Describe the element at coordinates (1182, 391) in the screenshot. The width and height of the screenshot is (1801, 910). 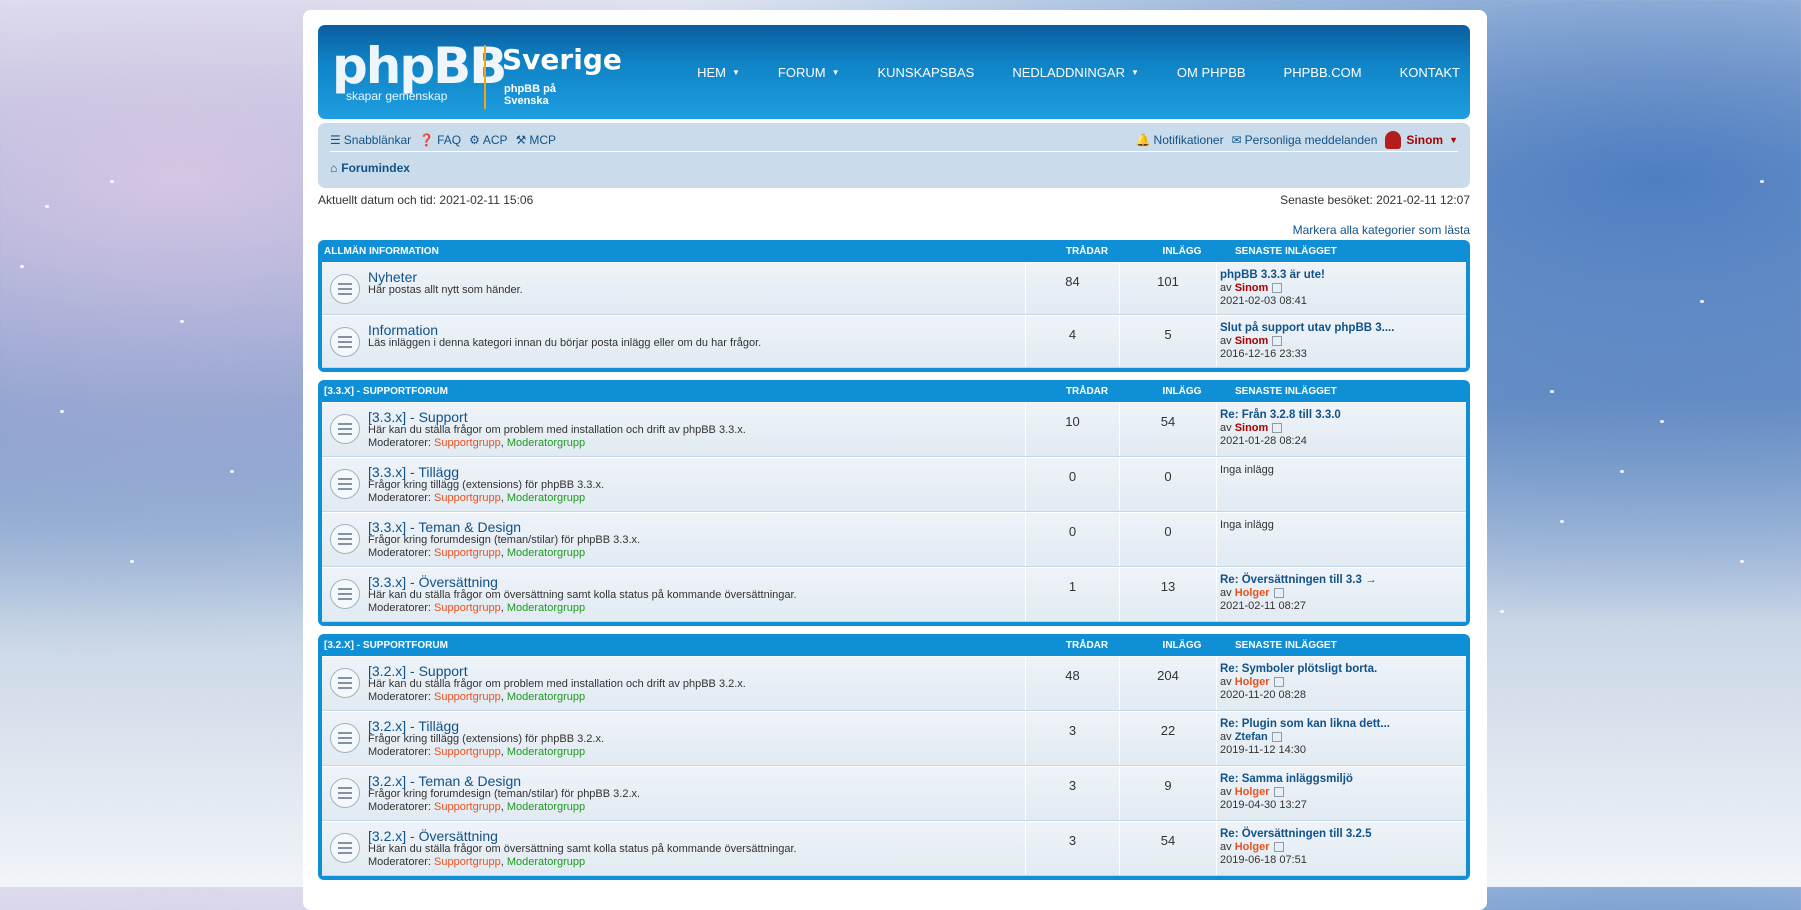
I see `col-posts-header: INLÄGG` at that location.